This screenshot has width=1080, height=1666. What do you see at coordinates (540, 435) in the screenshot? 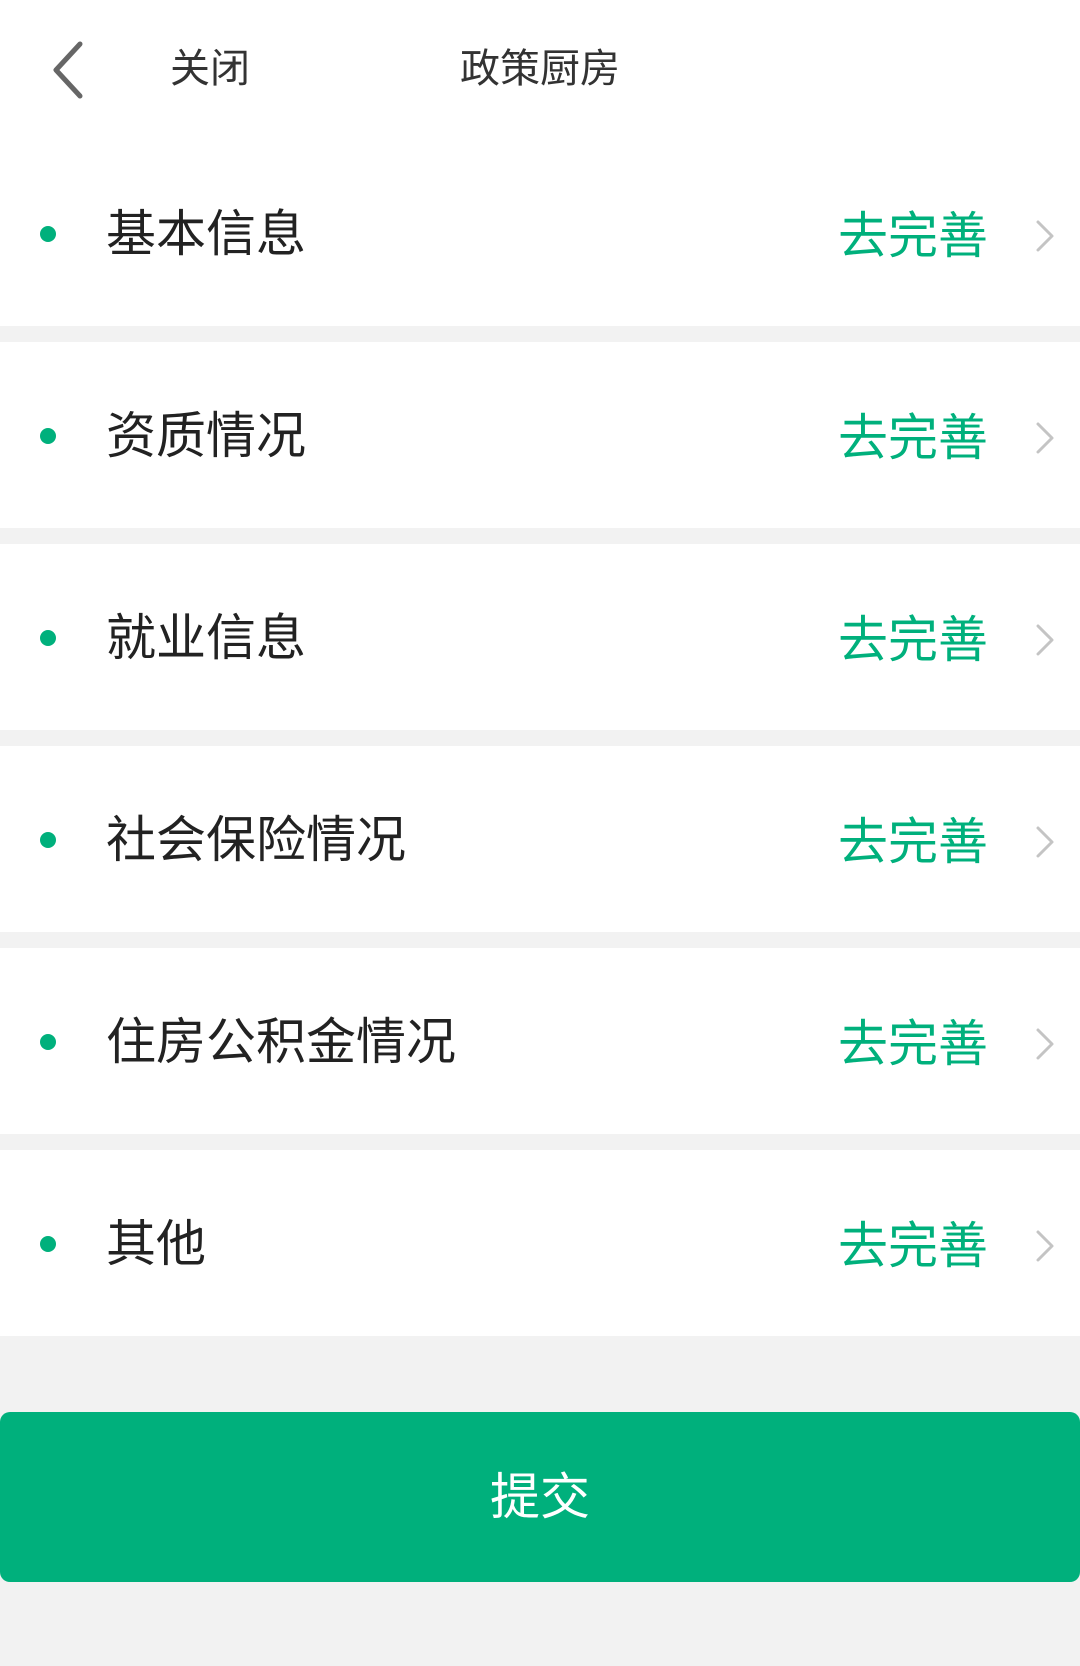
I see `section-row-qualification: 资质情况 去完善` at bounding box center [540, 435].